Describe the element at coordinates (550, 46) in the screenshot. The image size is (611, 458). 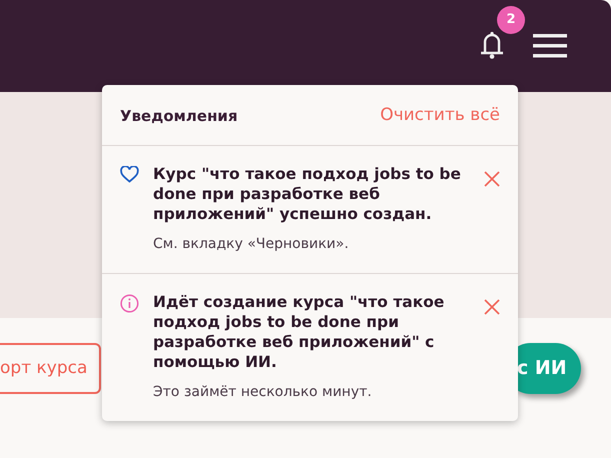
I see `menu-icon` at that location.